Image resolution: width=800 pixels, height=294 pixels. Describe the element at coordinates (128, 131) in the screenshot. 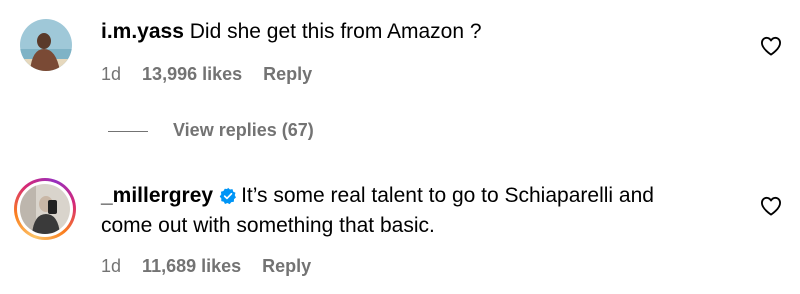

I see `replies-divider` at that location.